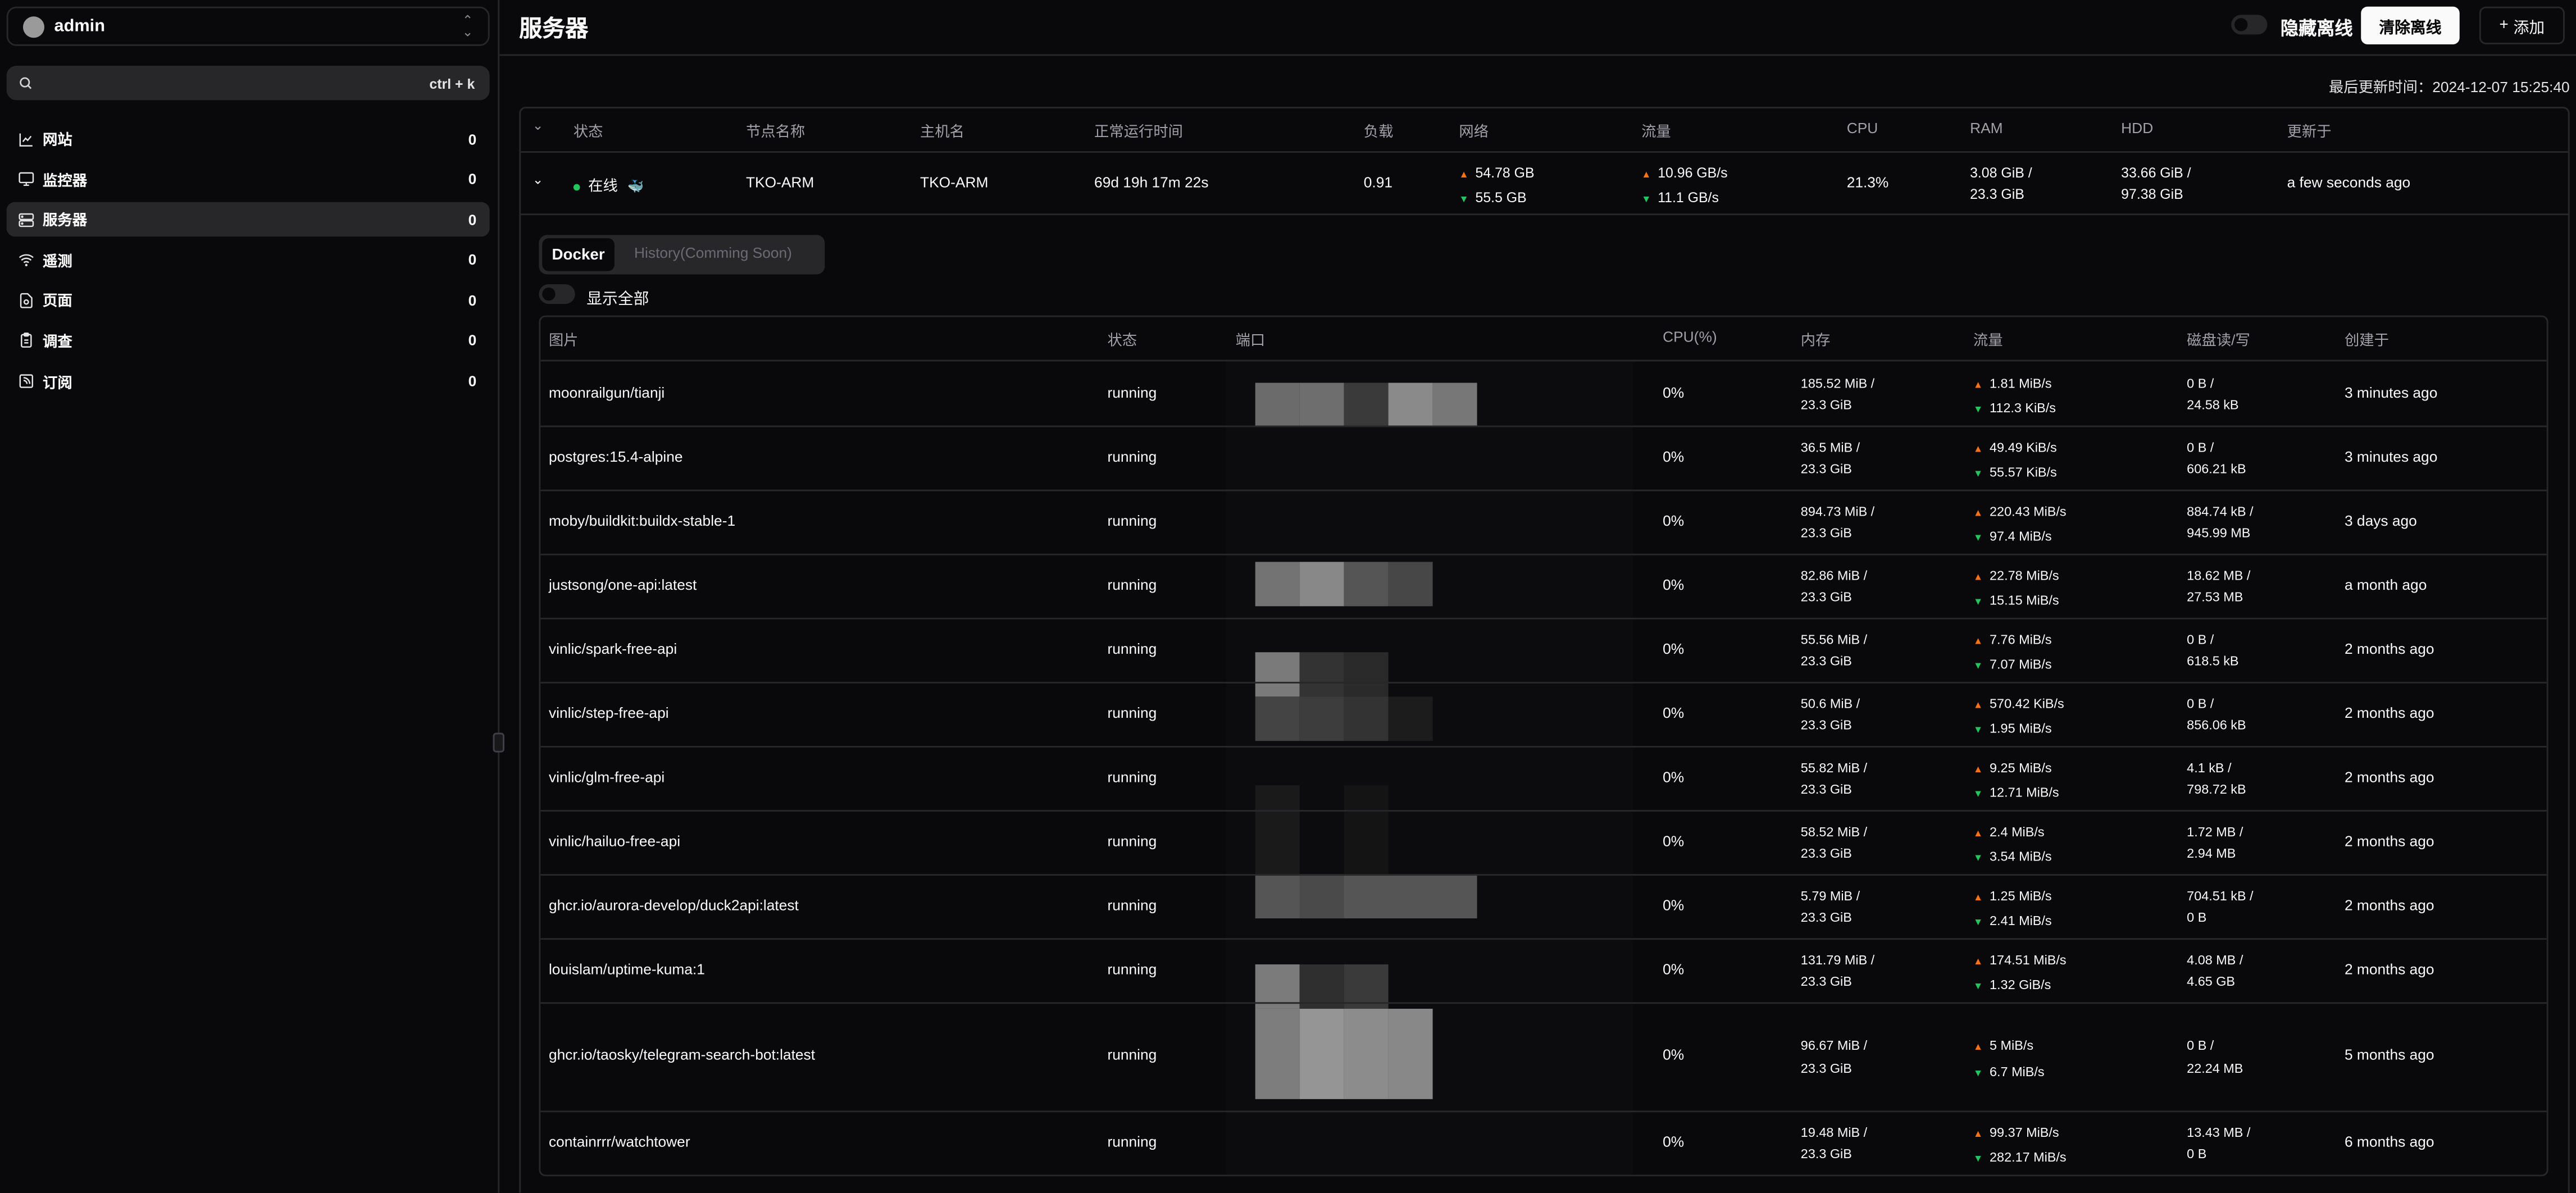 This screenshot has width=2576, height=1193. Describe the element at coordinates (1837, 971) in the screenshot. I see `memory-cell: 131.79 MiB / 23.3 GiB` at that location.